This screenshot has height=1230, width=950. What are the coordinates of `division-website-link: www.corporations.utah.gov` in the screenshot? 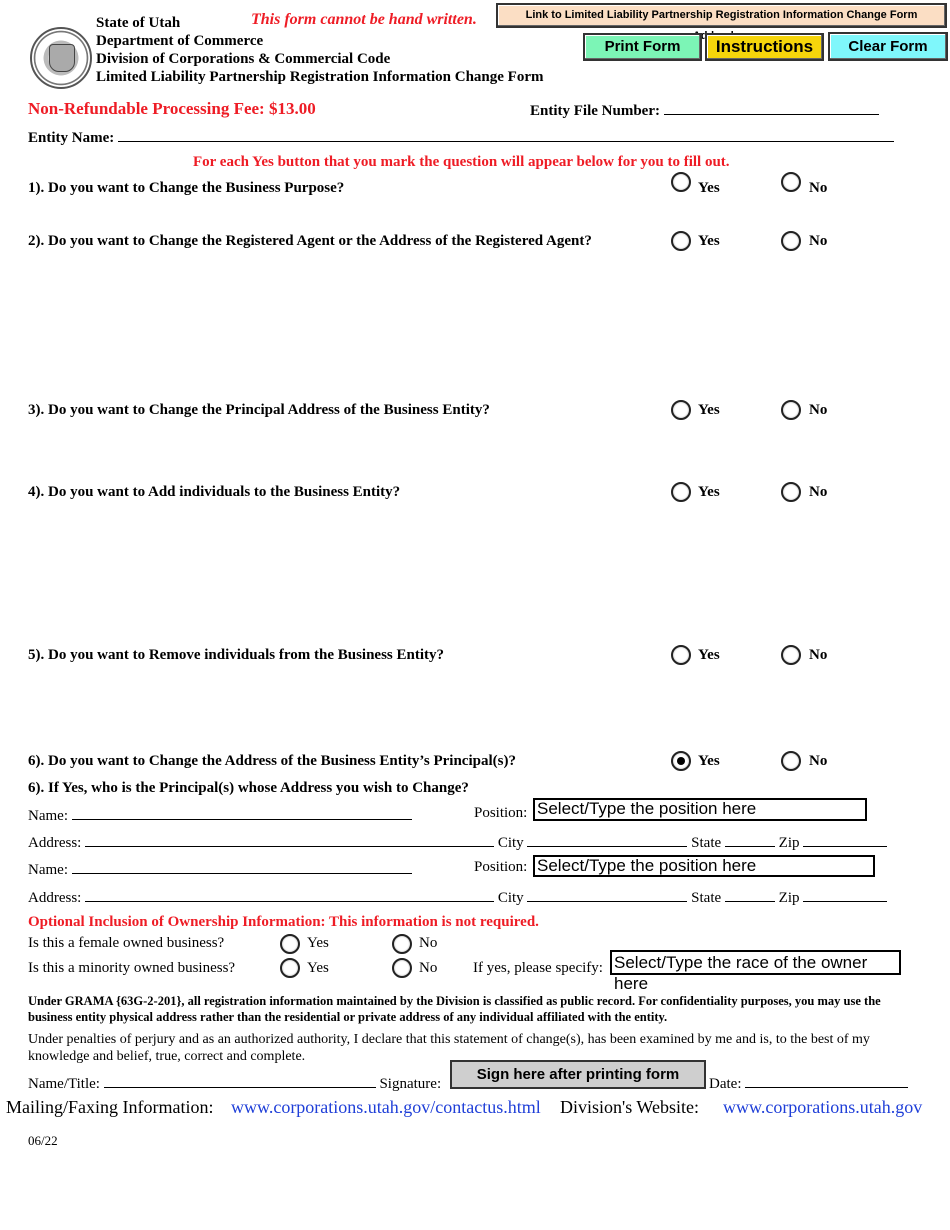 It's located at (822, 1107).